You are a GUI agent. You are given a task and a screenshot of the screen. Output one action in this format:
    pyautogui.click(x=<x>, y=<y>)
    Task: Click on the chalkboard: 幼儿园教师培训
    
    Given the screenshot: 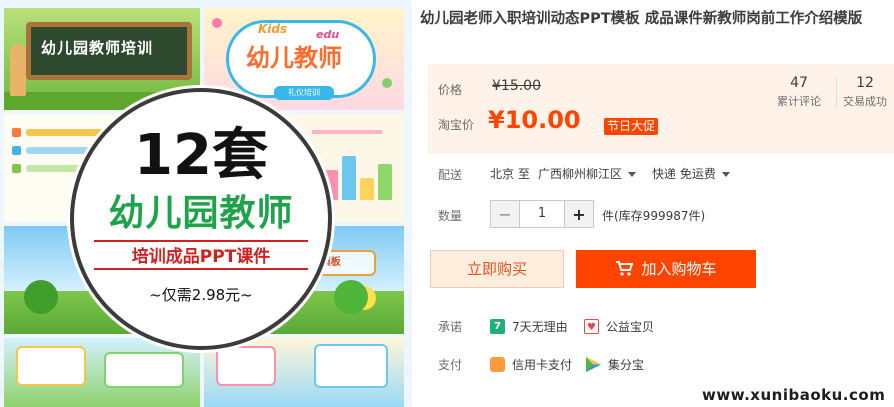 What is the action you would take?
    pyautogui.click(x=109, y=51)
    